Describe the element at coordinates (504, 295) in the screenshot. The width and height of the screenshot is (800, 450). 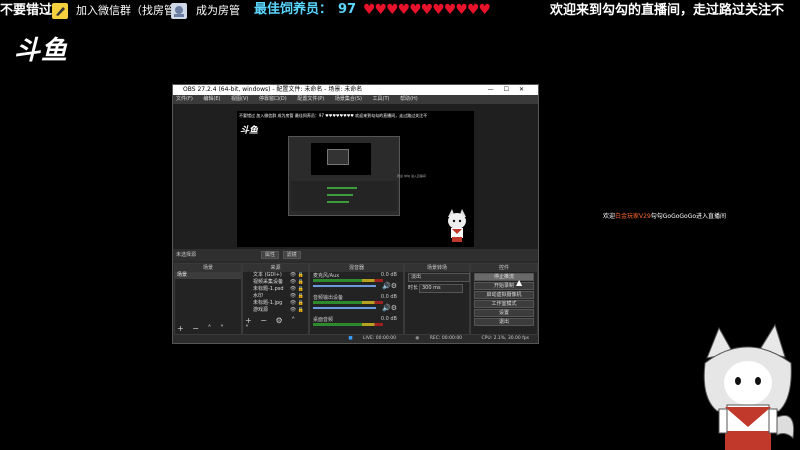
I see `virtual-camera-button: 启动虚拟摄像机` at that location.